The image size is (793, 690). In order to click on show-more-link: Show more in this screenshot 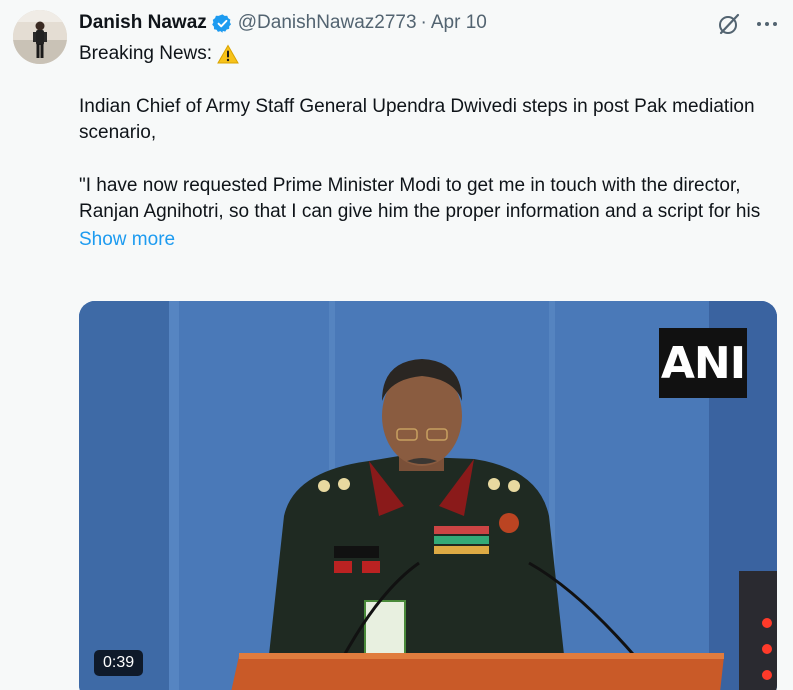, I will do `click(429, 240)`.